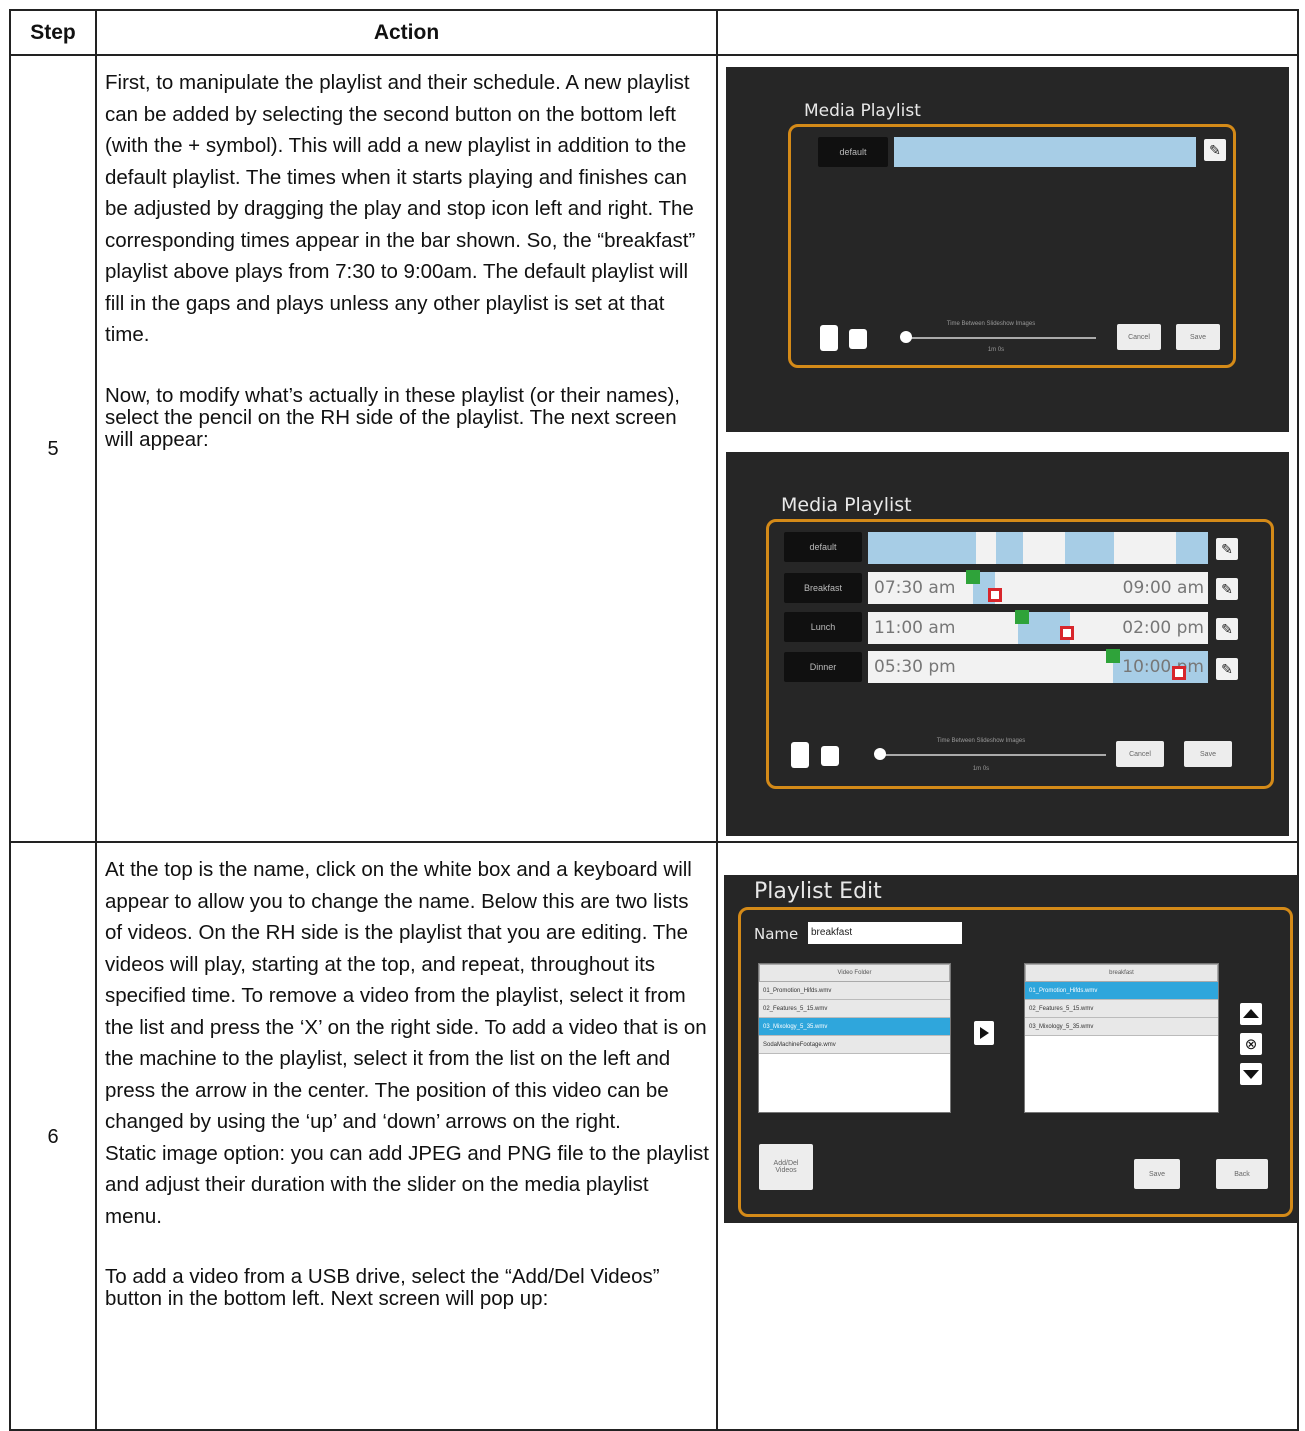 This screenshot has height=1431, width=1305. I want to click on action-column-header: Action, so click(406, 32).